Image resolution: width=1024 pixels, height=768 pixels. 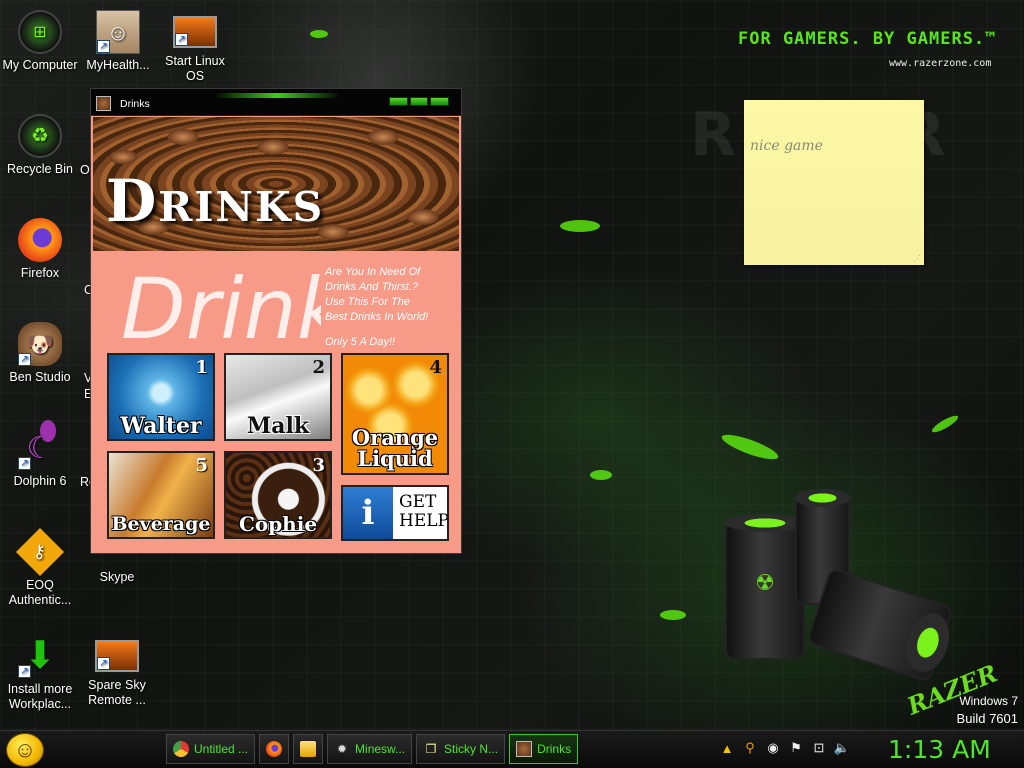 I want to click on taskbar-item-drinks: Drinks, so click(x=544, y=749).